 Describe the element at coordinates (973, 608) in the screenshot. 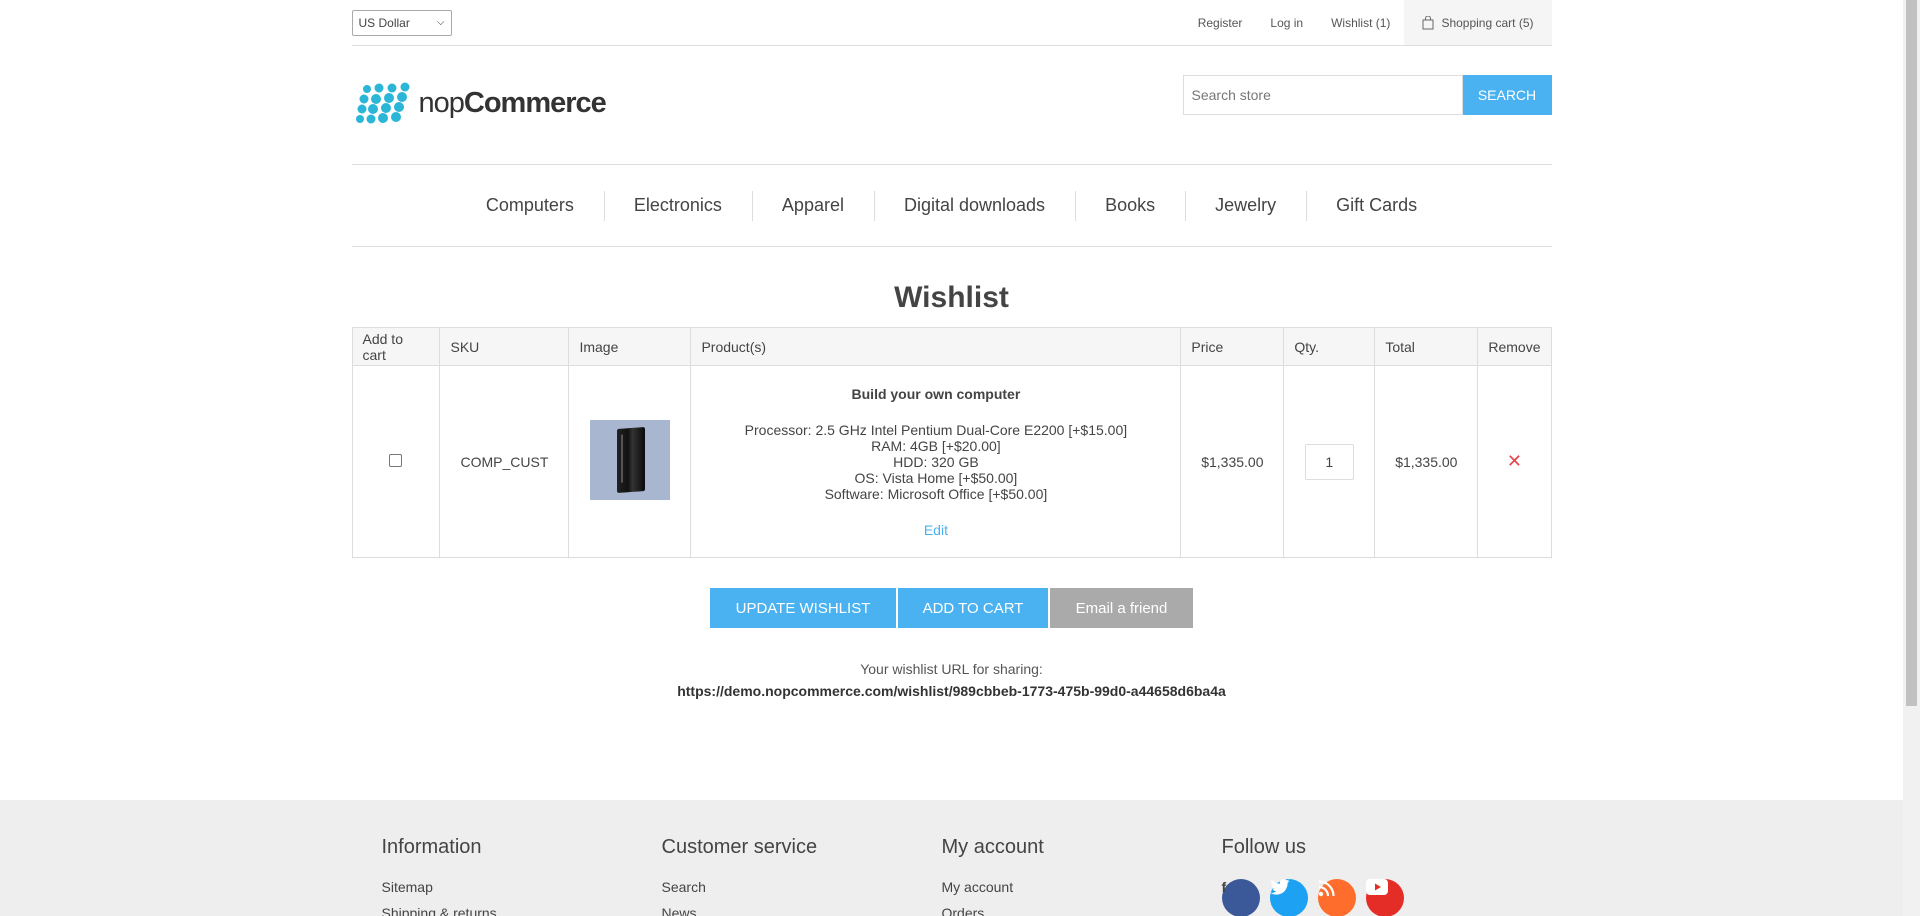

I see `add-to-cart-button: ADD TO CART` at that location.